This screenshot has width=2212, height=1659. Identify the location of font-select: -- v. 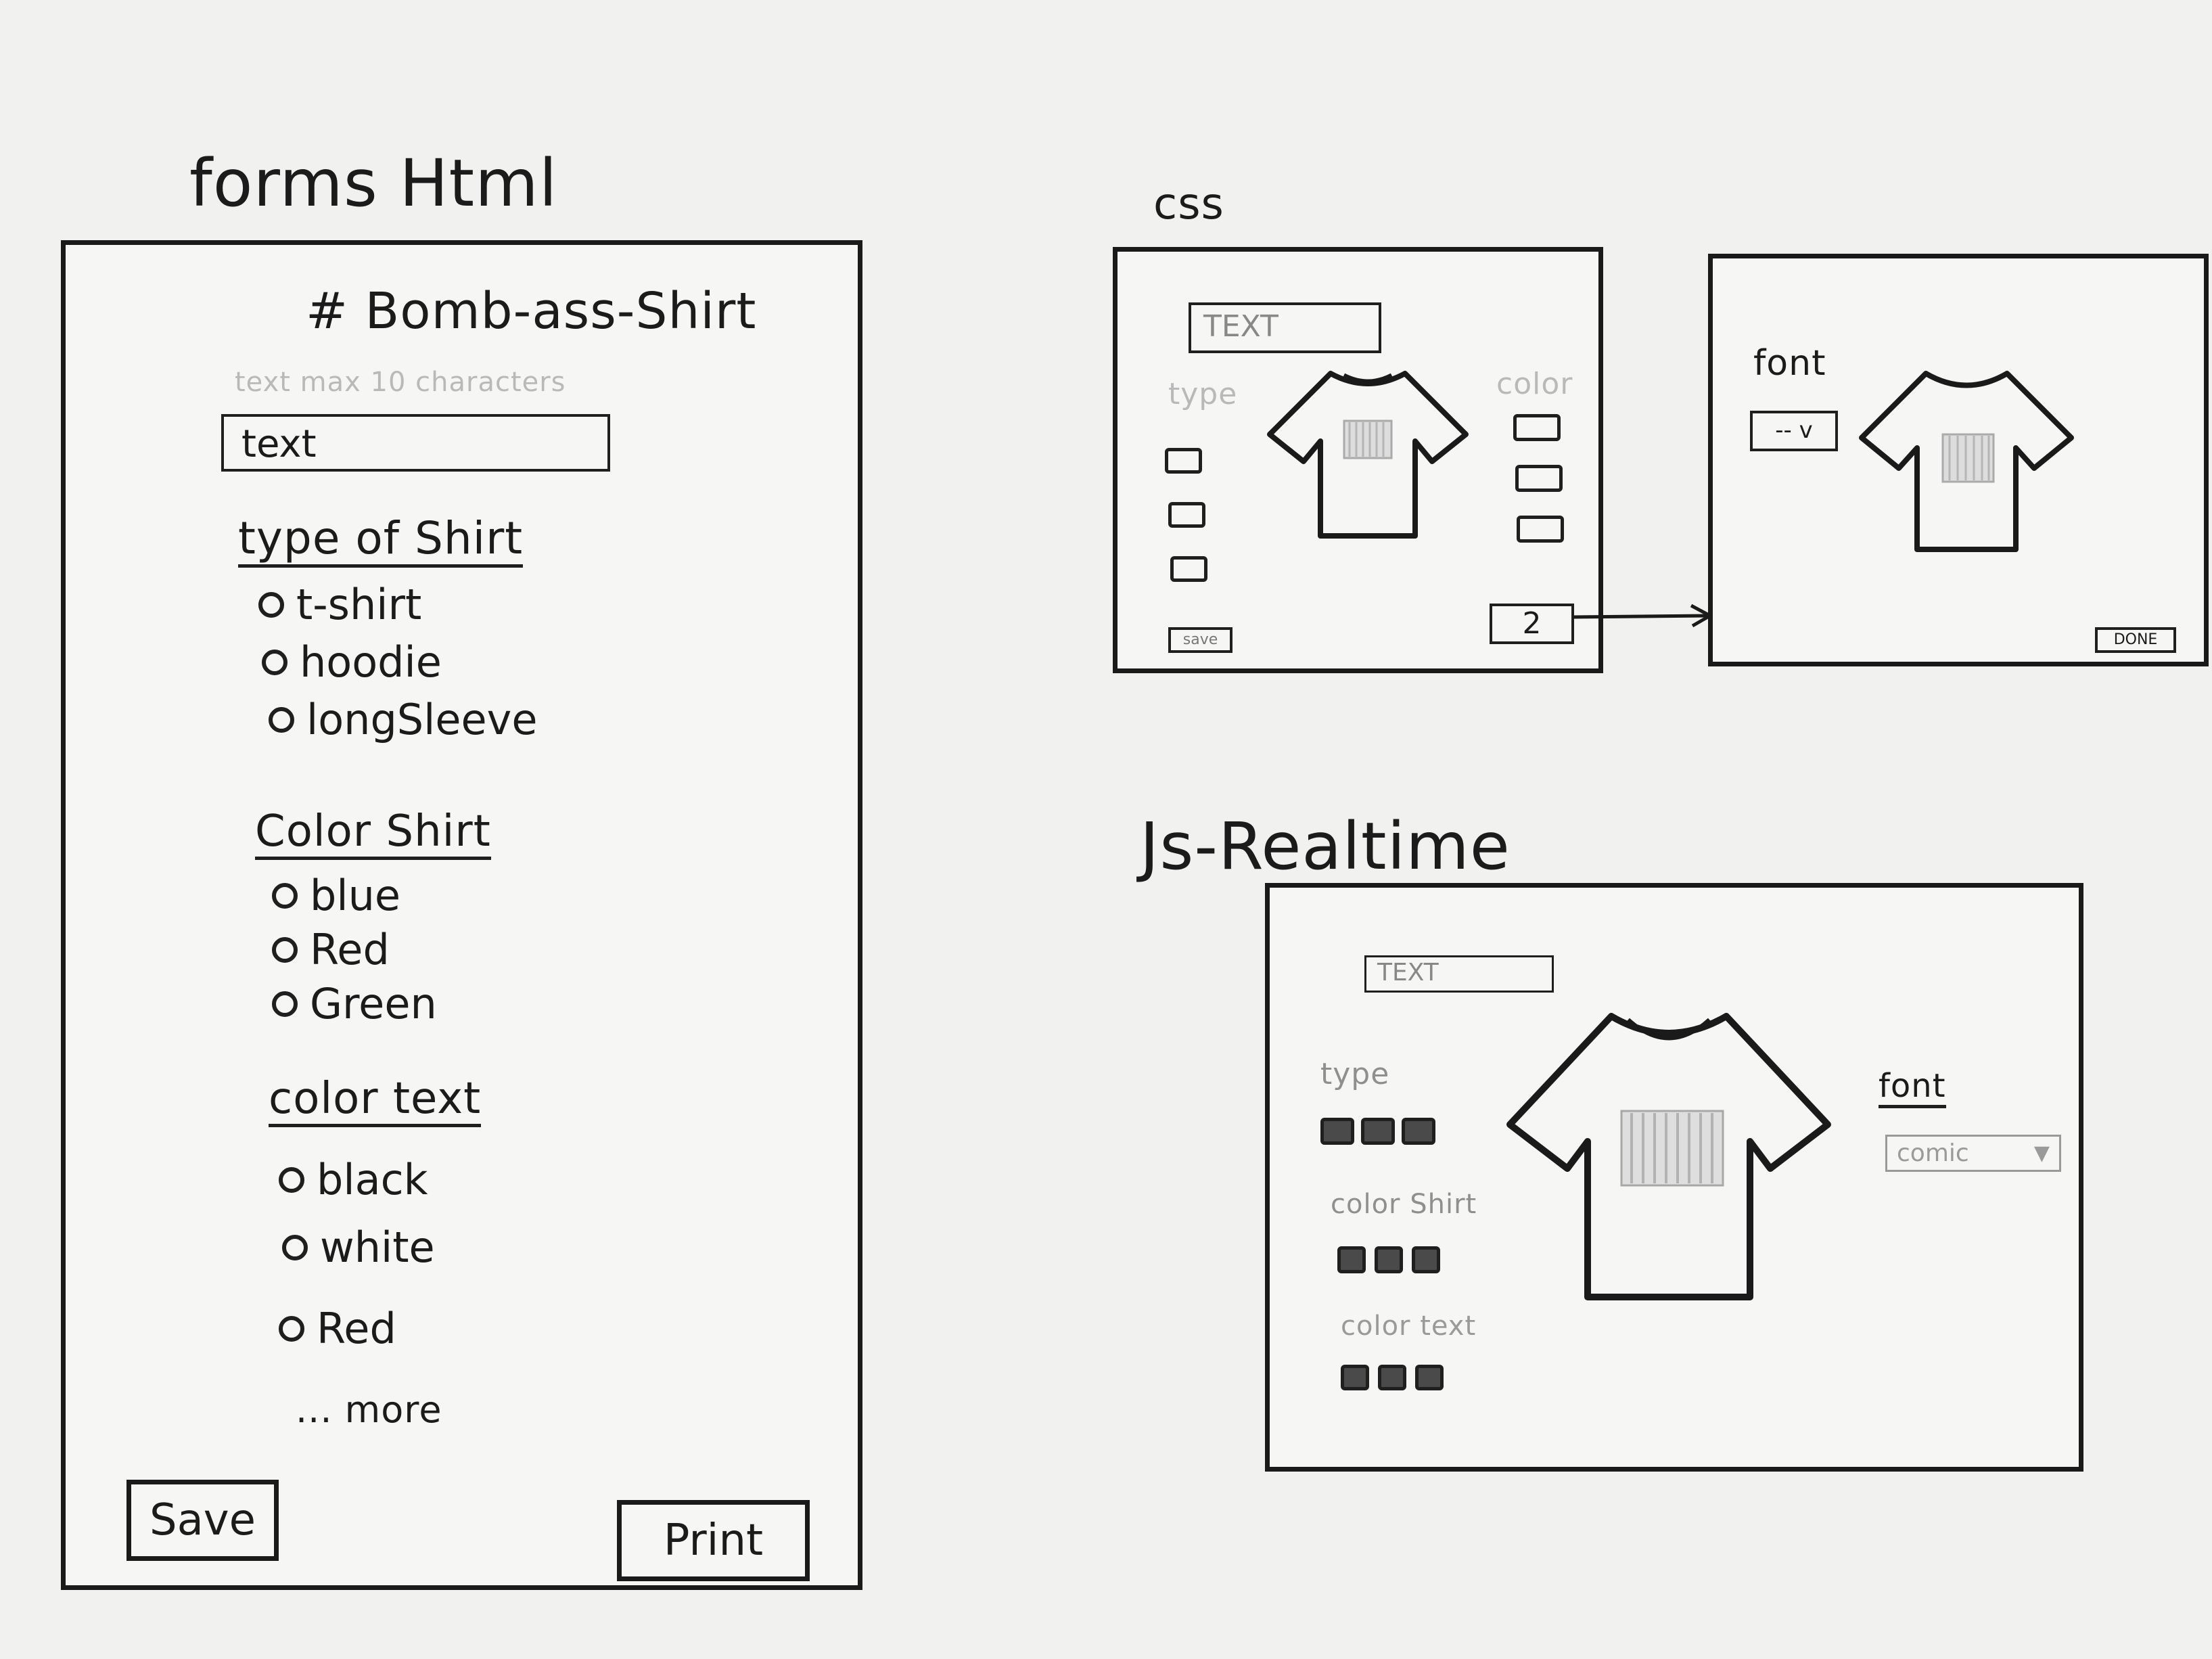
(1794, 431).